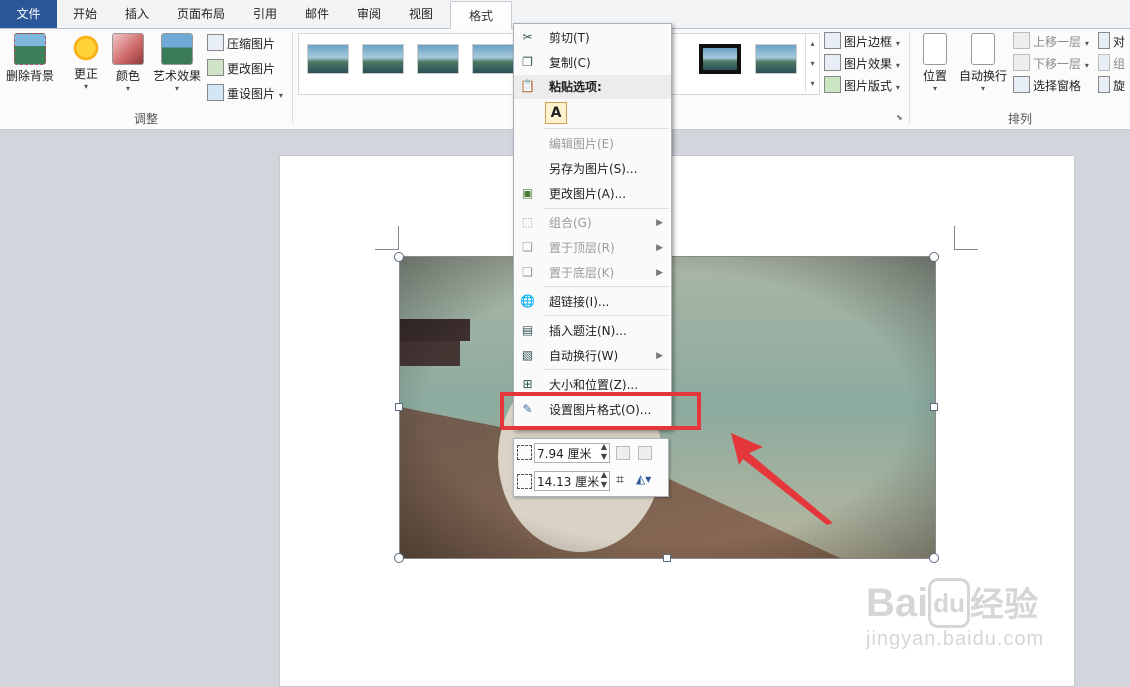 The image size is (1130, 687). I want to click on menu-item-bring-to-front: ❏ 置于顶层(R) ▶, so click(592, 248).